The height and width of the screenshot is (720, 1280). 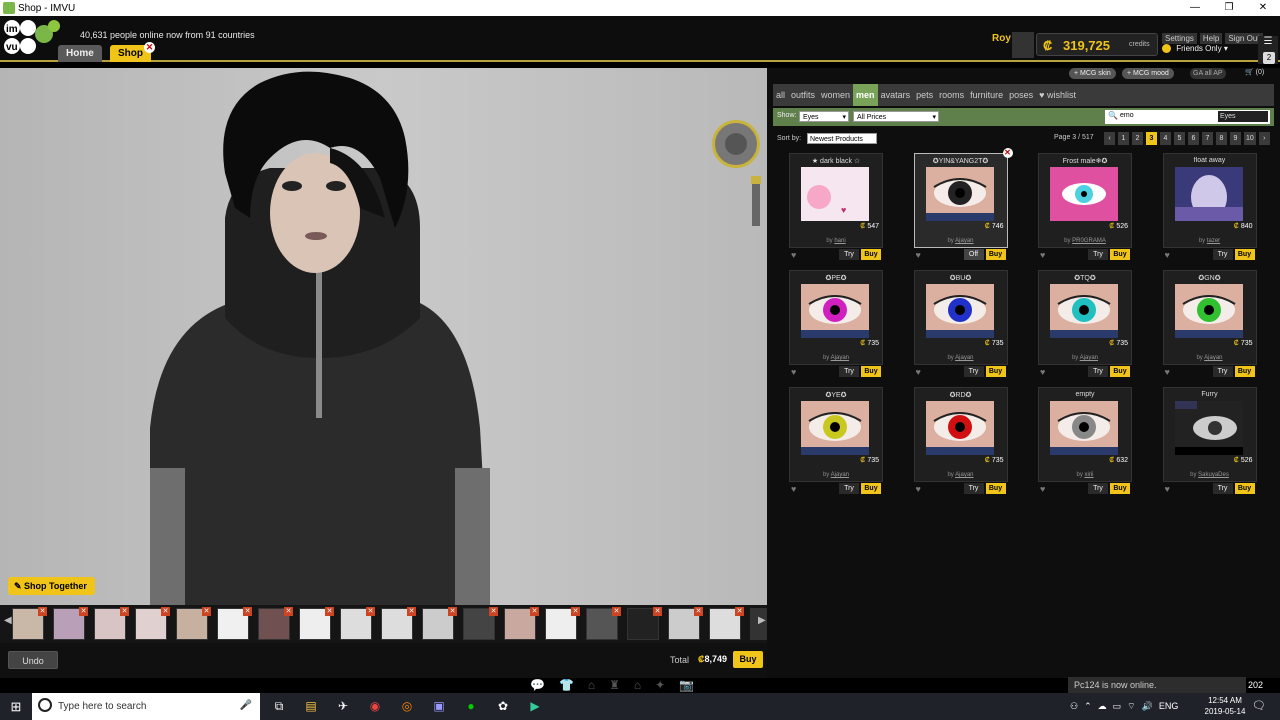 I want to click on page-5-button: 5, so click(x=1179, y=138).